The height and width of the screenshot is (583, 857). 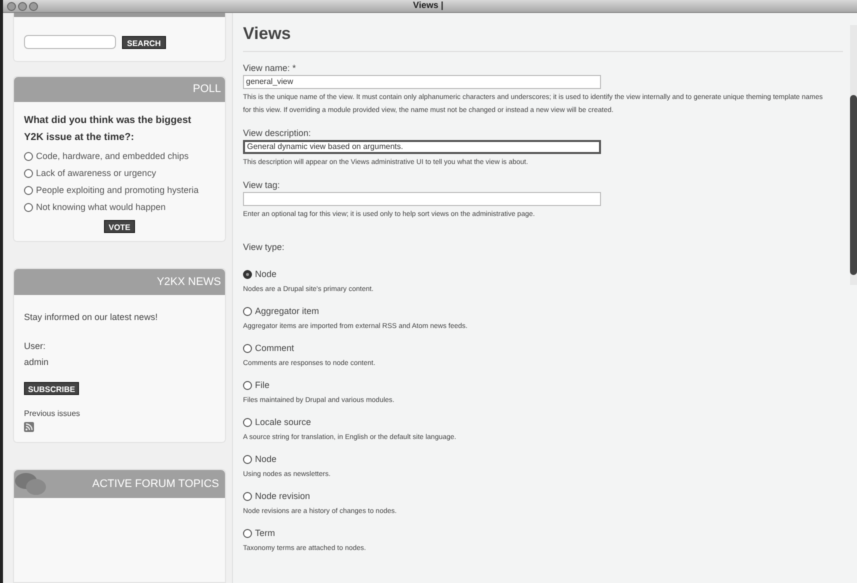 What do you see at coordinates (114, 156) in the screenshot?
I see `poll-option: Code, hardware, and embedded chips` at bounding box center [114, 156].